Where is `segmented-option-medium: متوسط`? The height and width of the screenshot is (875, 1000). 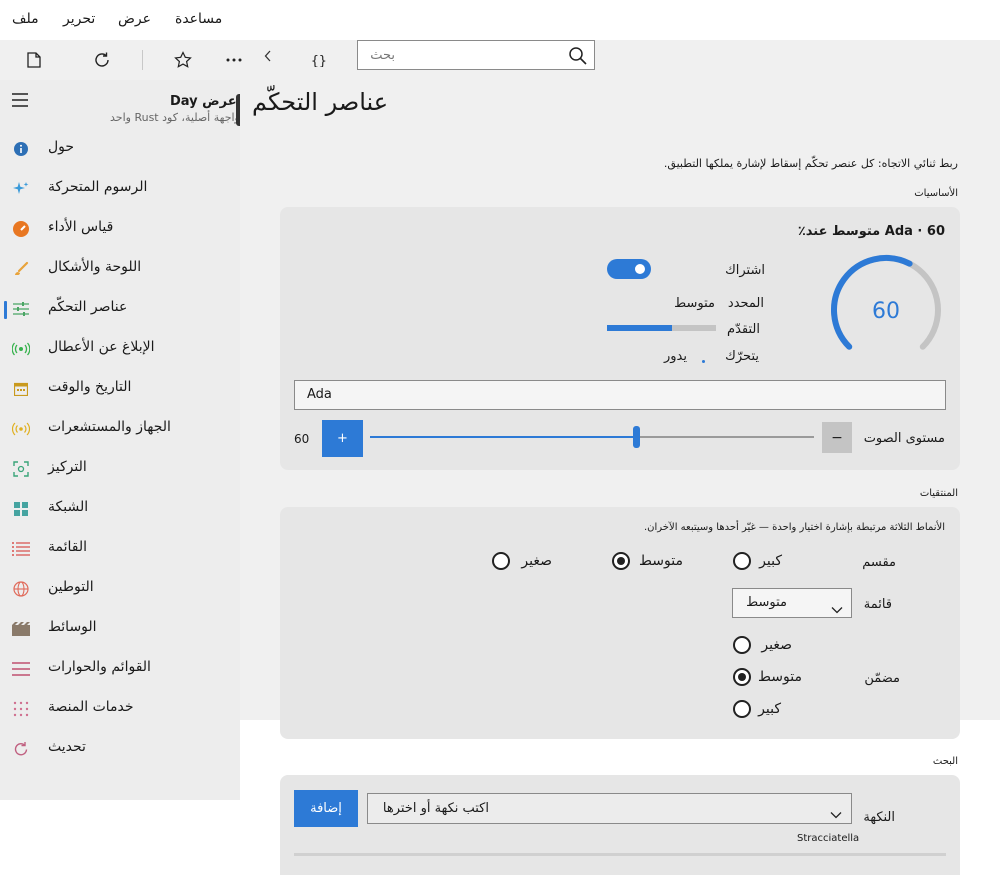
segmented-option-medium: متوسط is located at coordinates (661, 561).